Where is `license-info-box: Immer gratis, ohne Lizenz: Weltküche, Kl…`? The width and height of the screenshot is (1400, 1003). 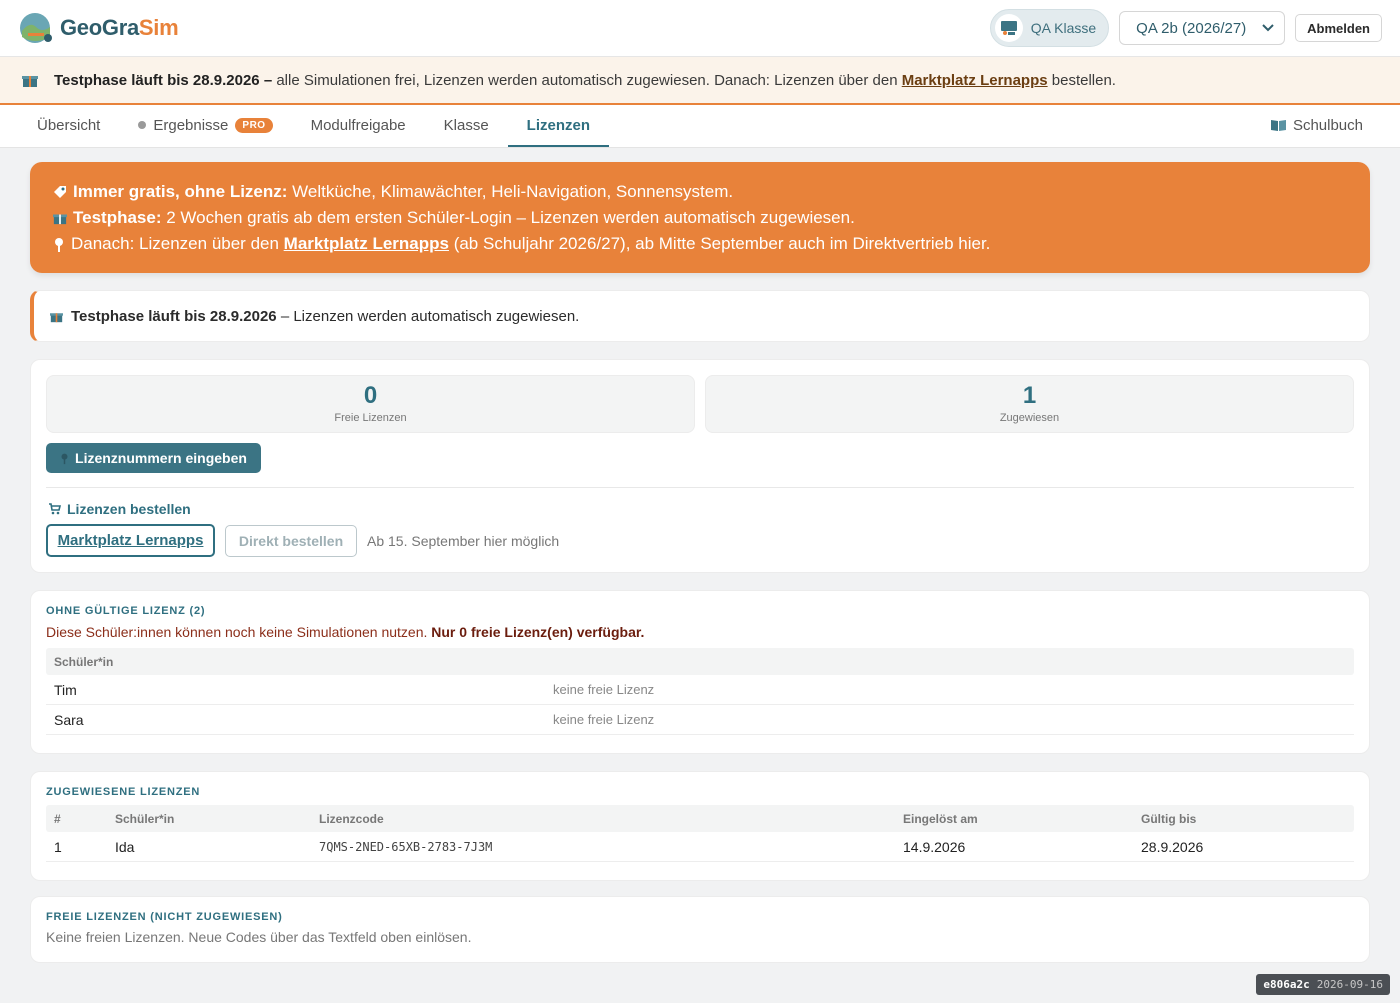 license-info-box: Immer gratis, ohne Lizenz: Weltküche, Kl… is located at coordinates (700, 217).